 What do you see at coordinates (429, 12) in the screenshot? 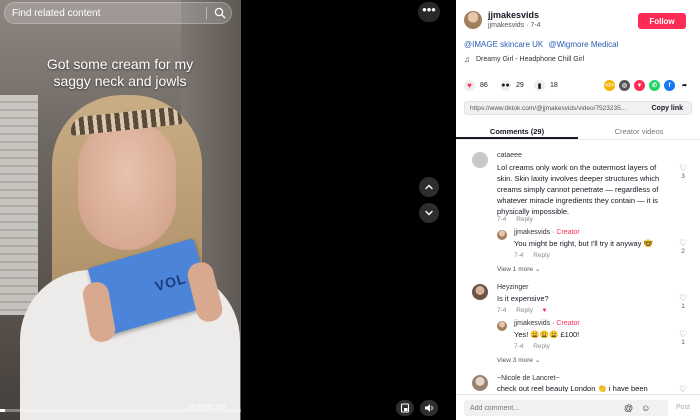
I see `more-options-button: •••` at bounding box center [429, 12].